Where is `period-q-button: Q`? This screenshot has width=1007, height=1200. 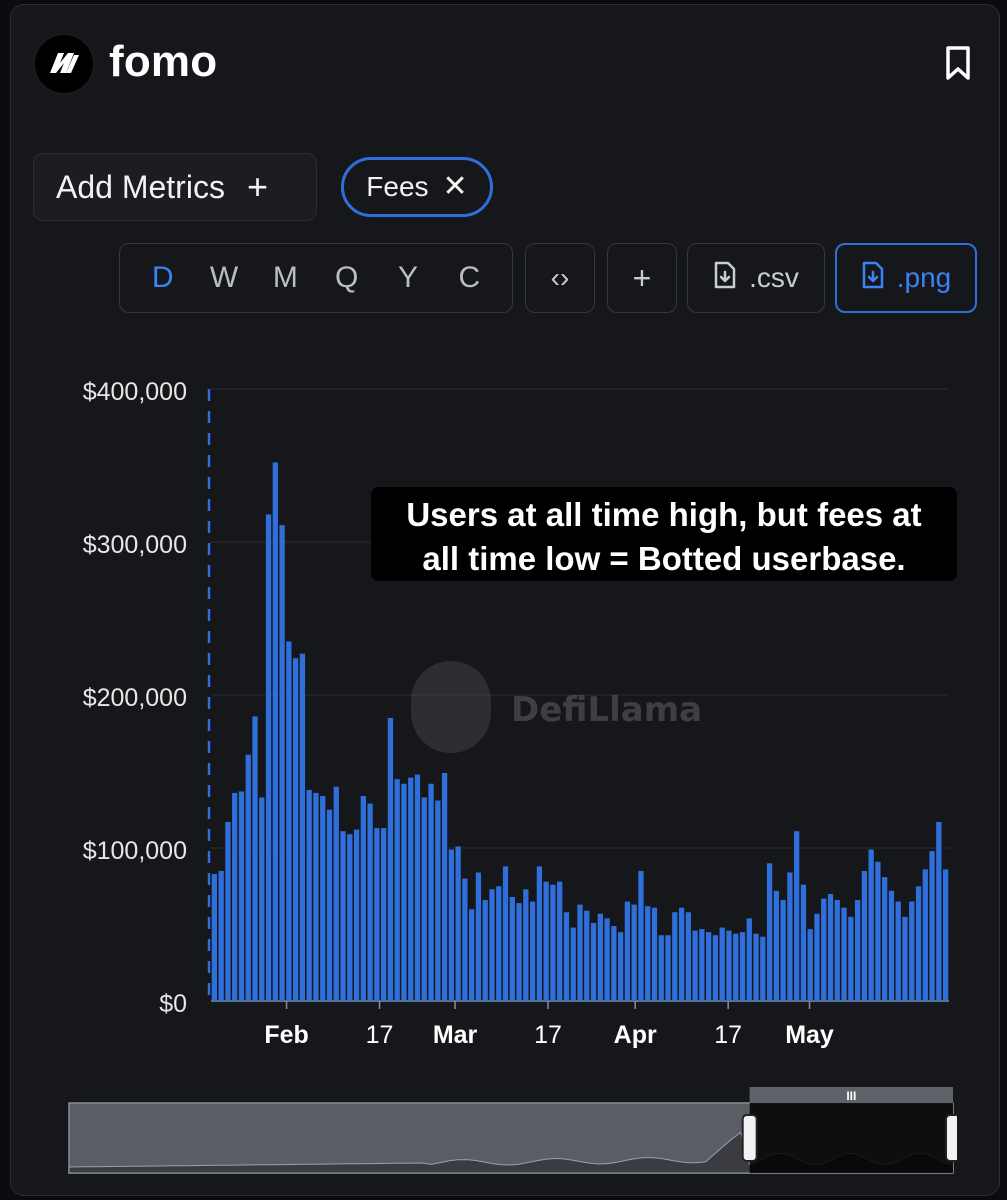 period-q-button: Q is located at coordinates (347, 278).